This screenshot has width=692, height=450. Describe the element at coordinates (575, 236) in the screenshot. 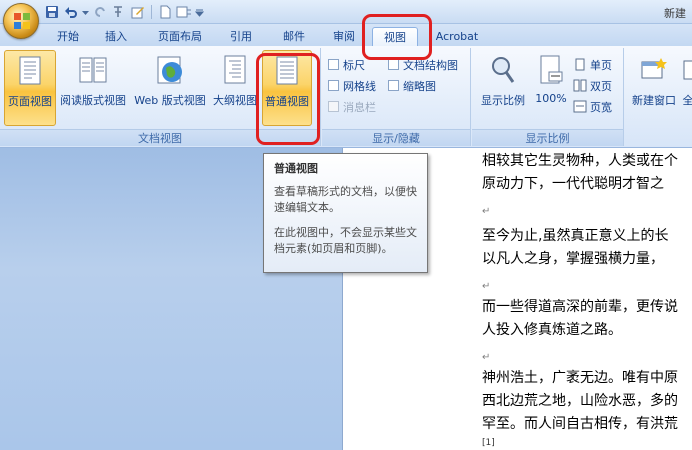

I see `doc-line: 至今为止,虽然真正意义上的长` at that location.